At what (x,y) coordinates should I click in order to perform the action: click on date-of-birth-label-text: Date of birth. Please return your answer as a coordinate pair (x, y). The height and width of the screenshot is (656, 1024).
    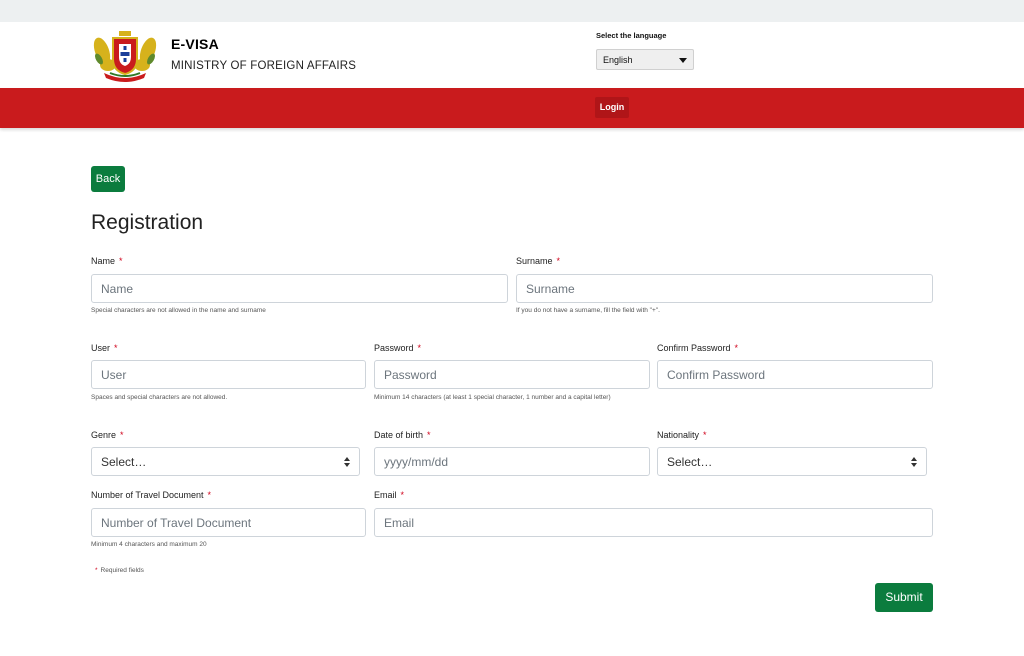
    Looking at the image, I should click on (399, 435).